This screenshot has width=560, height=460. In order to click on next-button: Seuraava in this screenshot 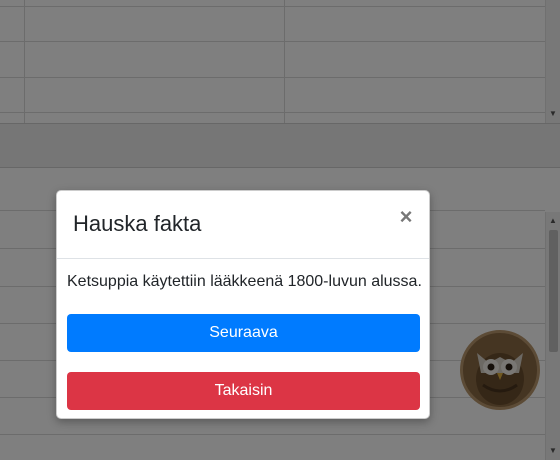, I will do `click(243, 333)`.